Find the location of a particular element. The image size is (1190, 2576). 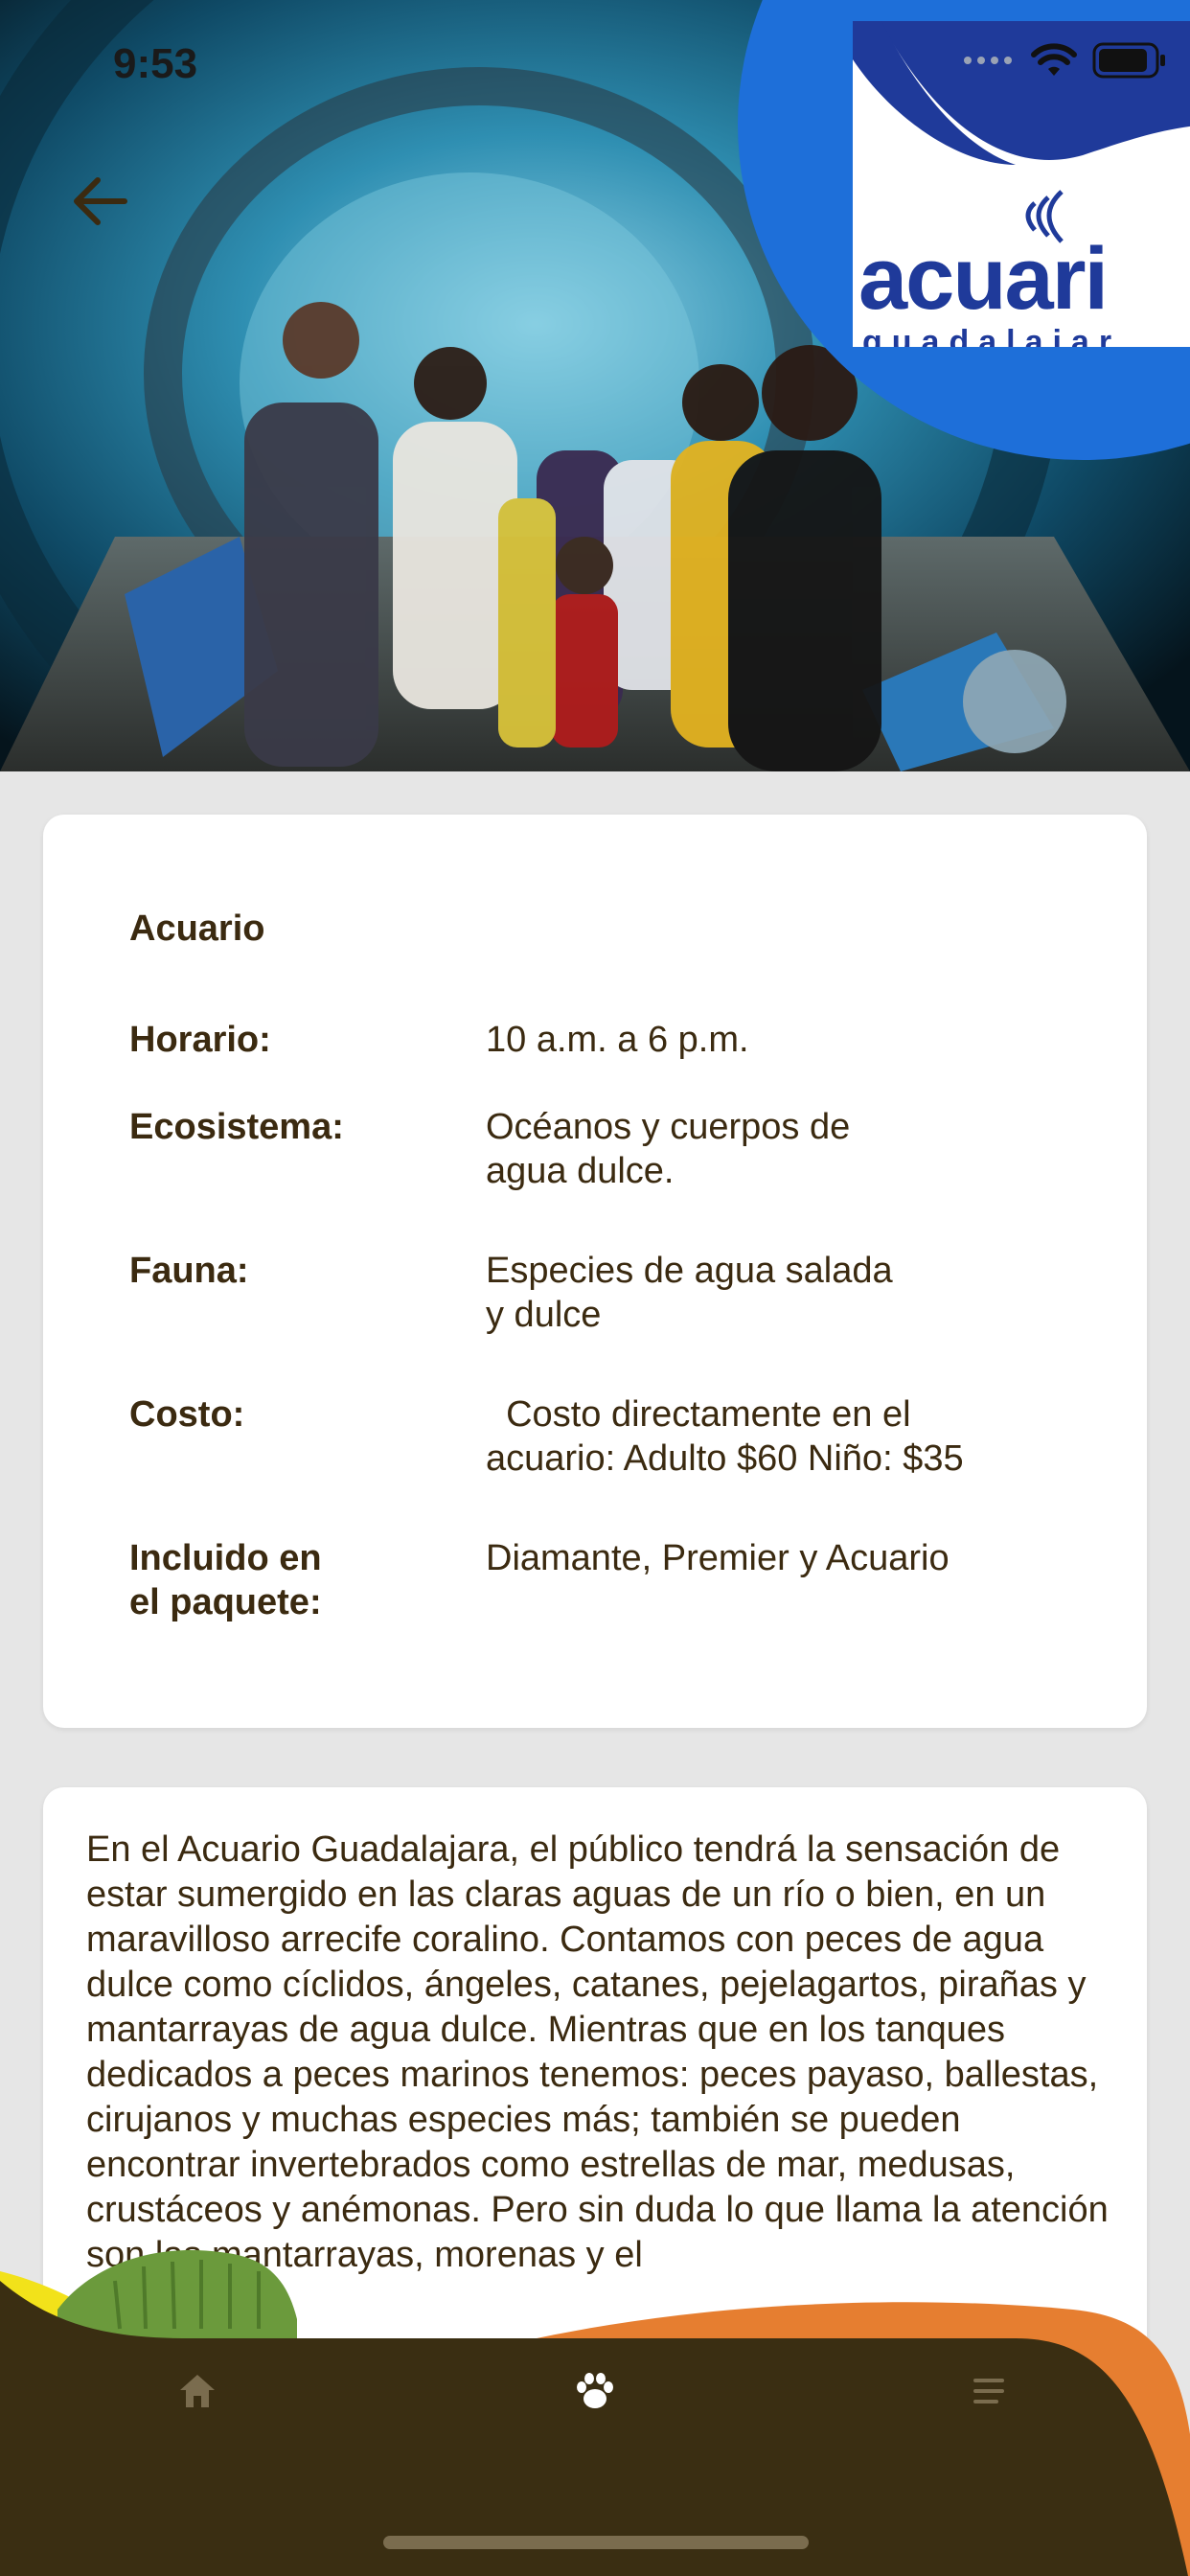

logo-subtext: guadalajar is located at coordinates (992, 335).